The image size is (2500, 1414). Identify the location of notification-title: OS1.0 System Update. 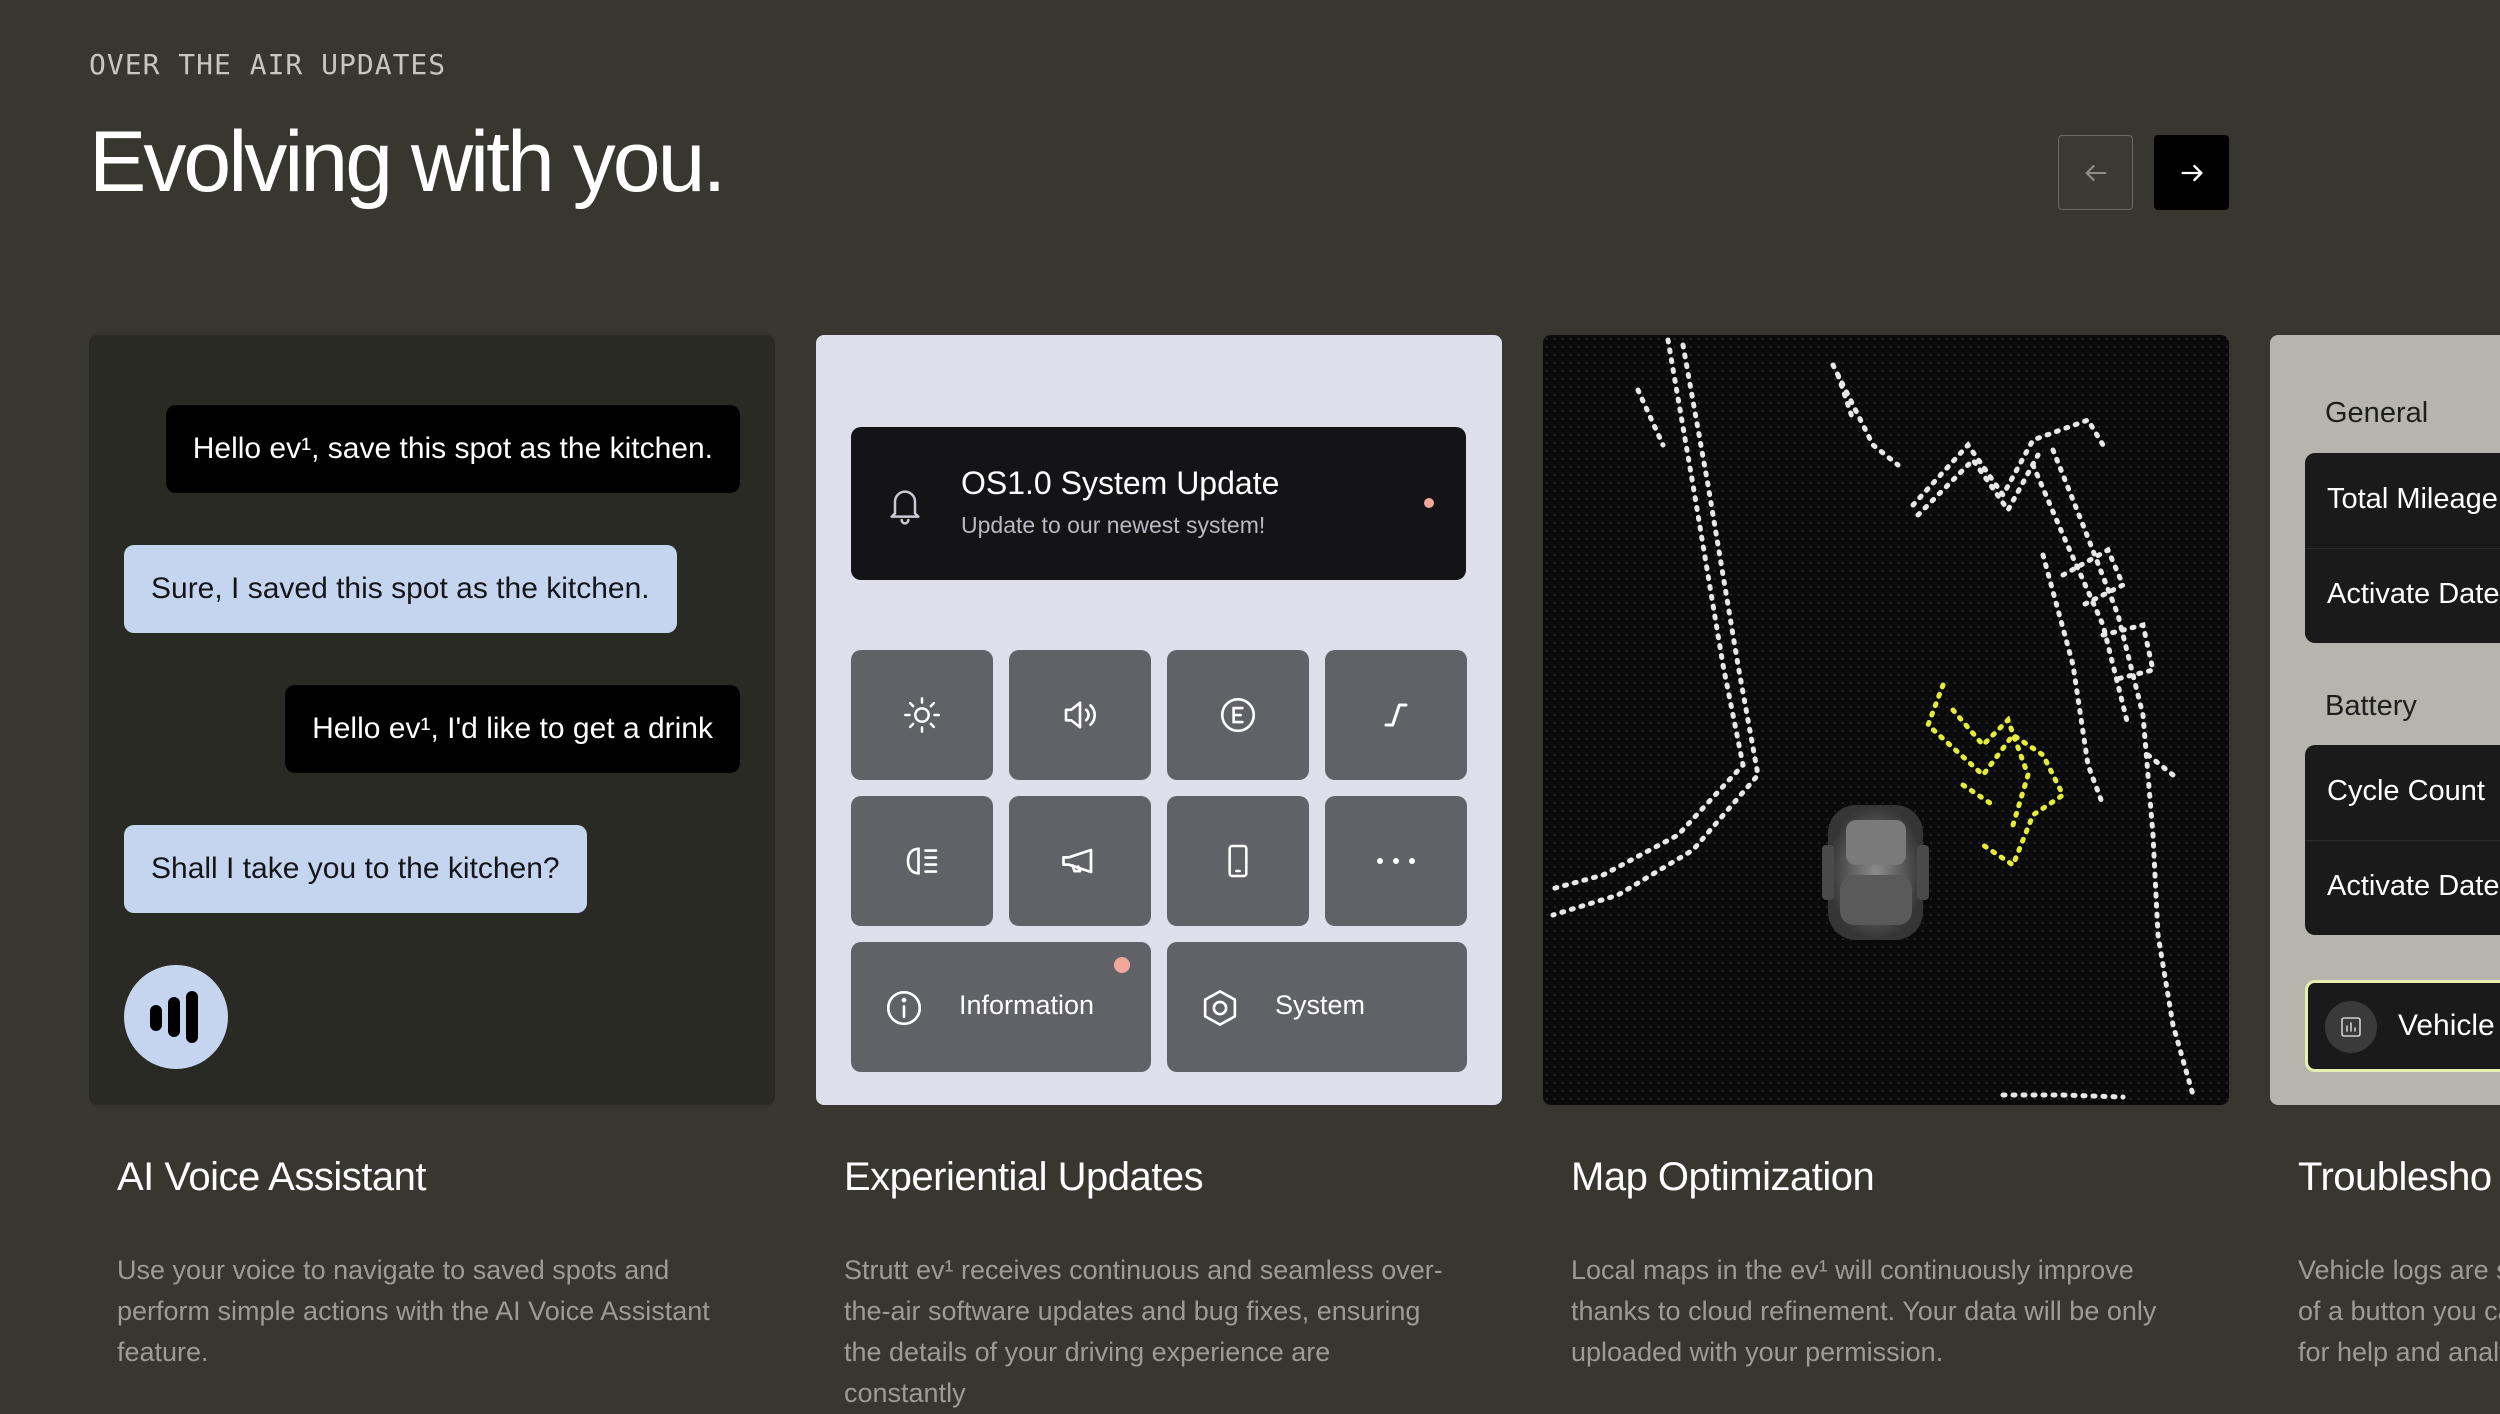
(1120, 483).